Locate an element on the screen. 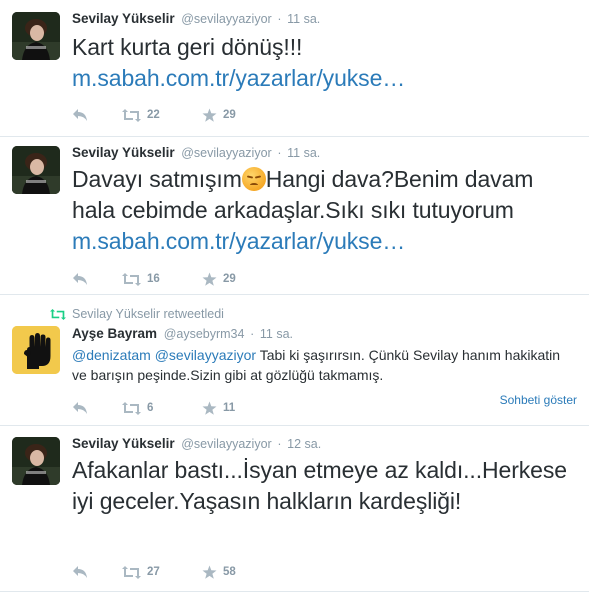 Image resolution: width=589 pixels, height=592 pixels. favorite-button: 11 is located at coordinates (218, 408).